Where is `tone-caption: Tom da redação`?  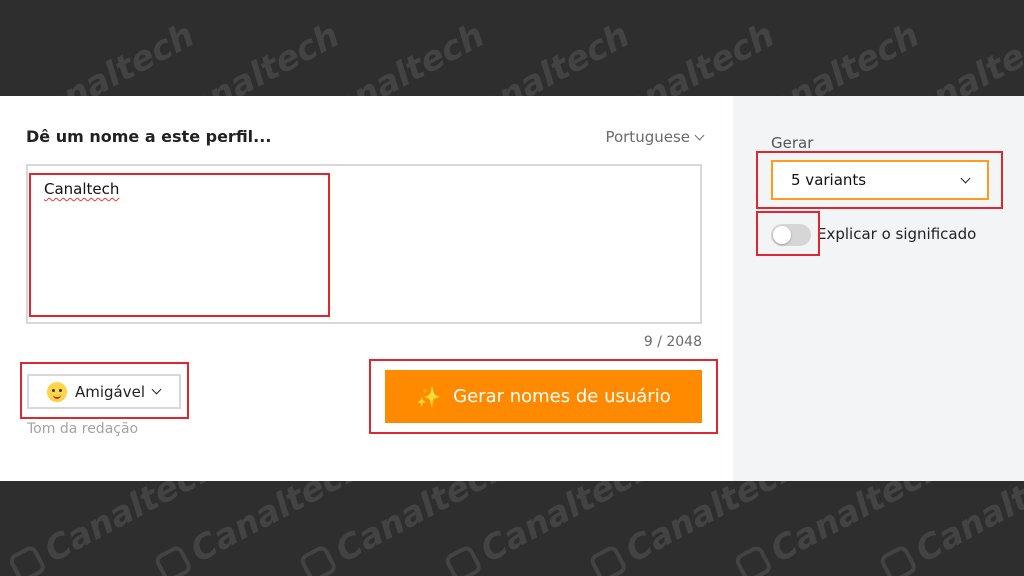 tone-caption: Tom da redação is located at coordinates (83, 429).